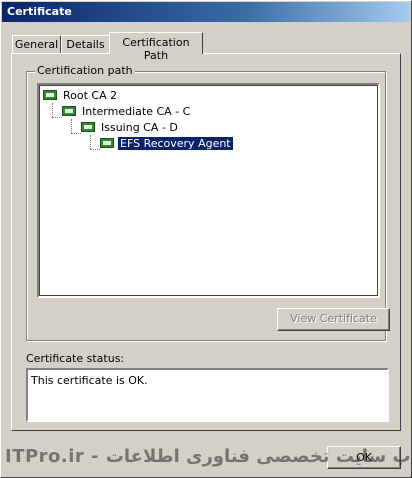  What do you see at coordinates (156, 47) in the screenshot?
I see `tab-certification-path: Certification Path` at bounding box center [156, 47].